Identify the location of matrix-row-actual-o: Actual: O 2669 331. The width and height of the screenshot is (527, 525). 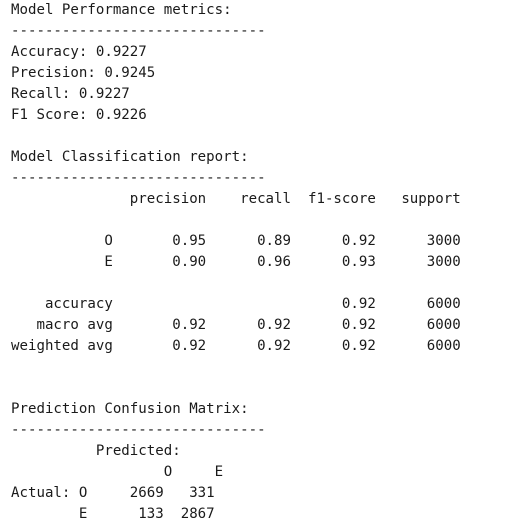
(113, 493).